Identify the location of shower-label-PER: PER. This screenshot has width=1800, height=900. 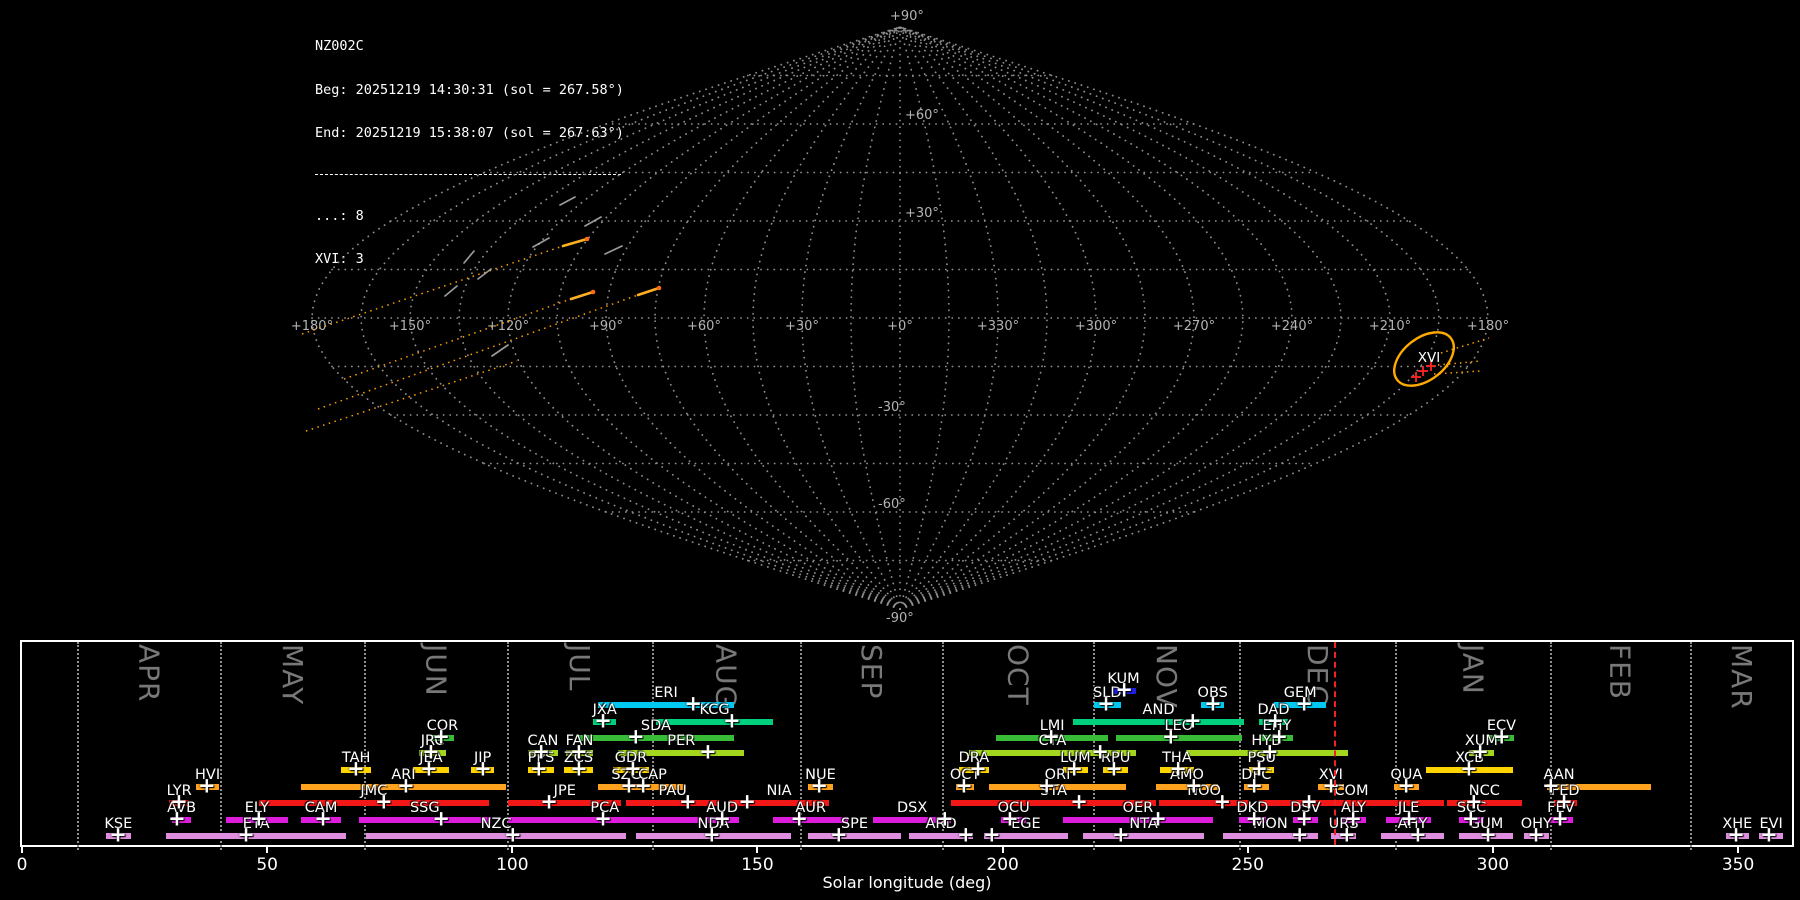
(681, 741).